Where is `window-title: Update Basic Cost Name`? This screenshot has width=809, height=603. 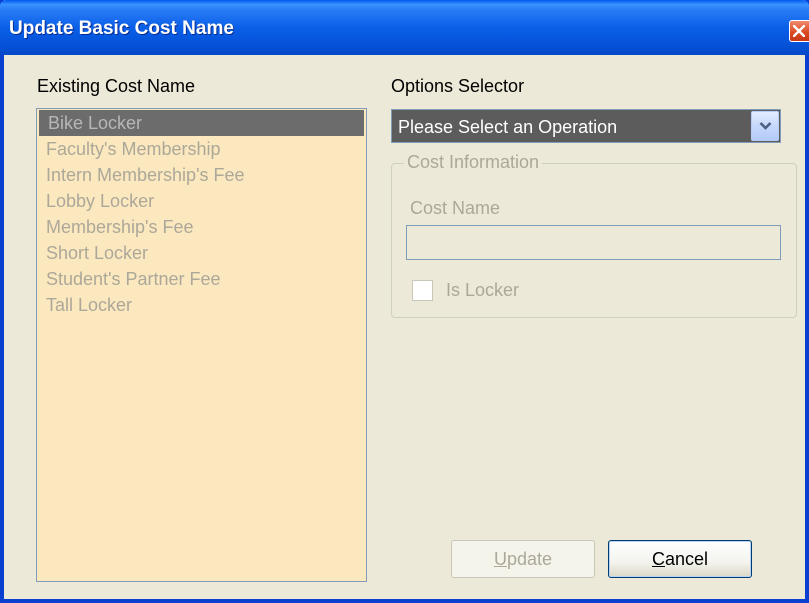
window-title: Update Basic Cost Name is located at coordinates (121, 28).